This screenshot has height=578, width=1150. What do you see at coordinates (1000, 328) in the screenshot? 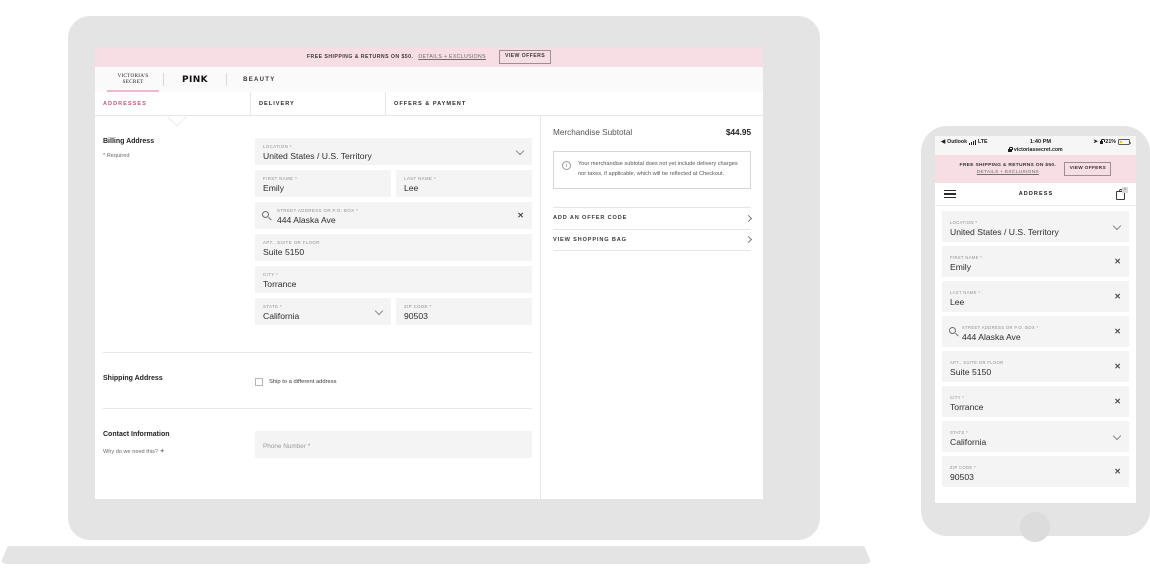
I see `mobile-street-address-label: STREET ADDRESS OR P.O. BOX *` at bounding box center [1000, 328].